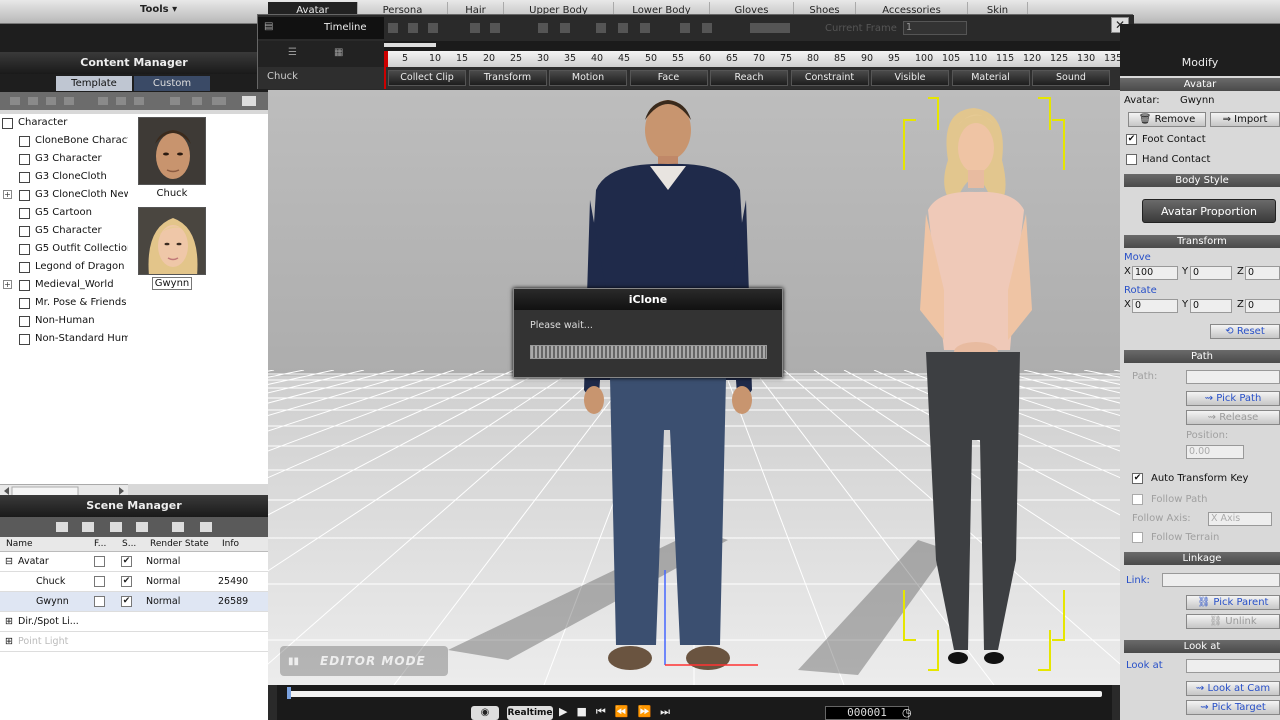  I want to click on position-input: 0.00, so click(1215, 452).